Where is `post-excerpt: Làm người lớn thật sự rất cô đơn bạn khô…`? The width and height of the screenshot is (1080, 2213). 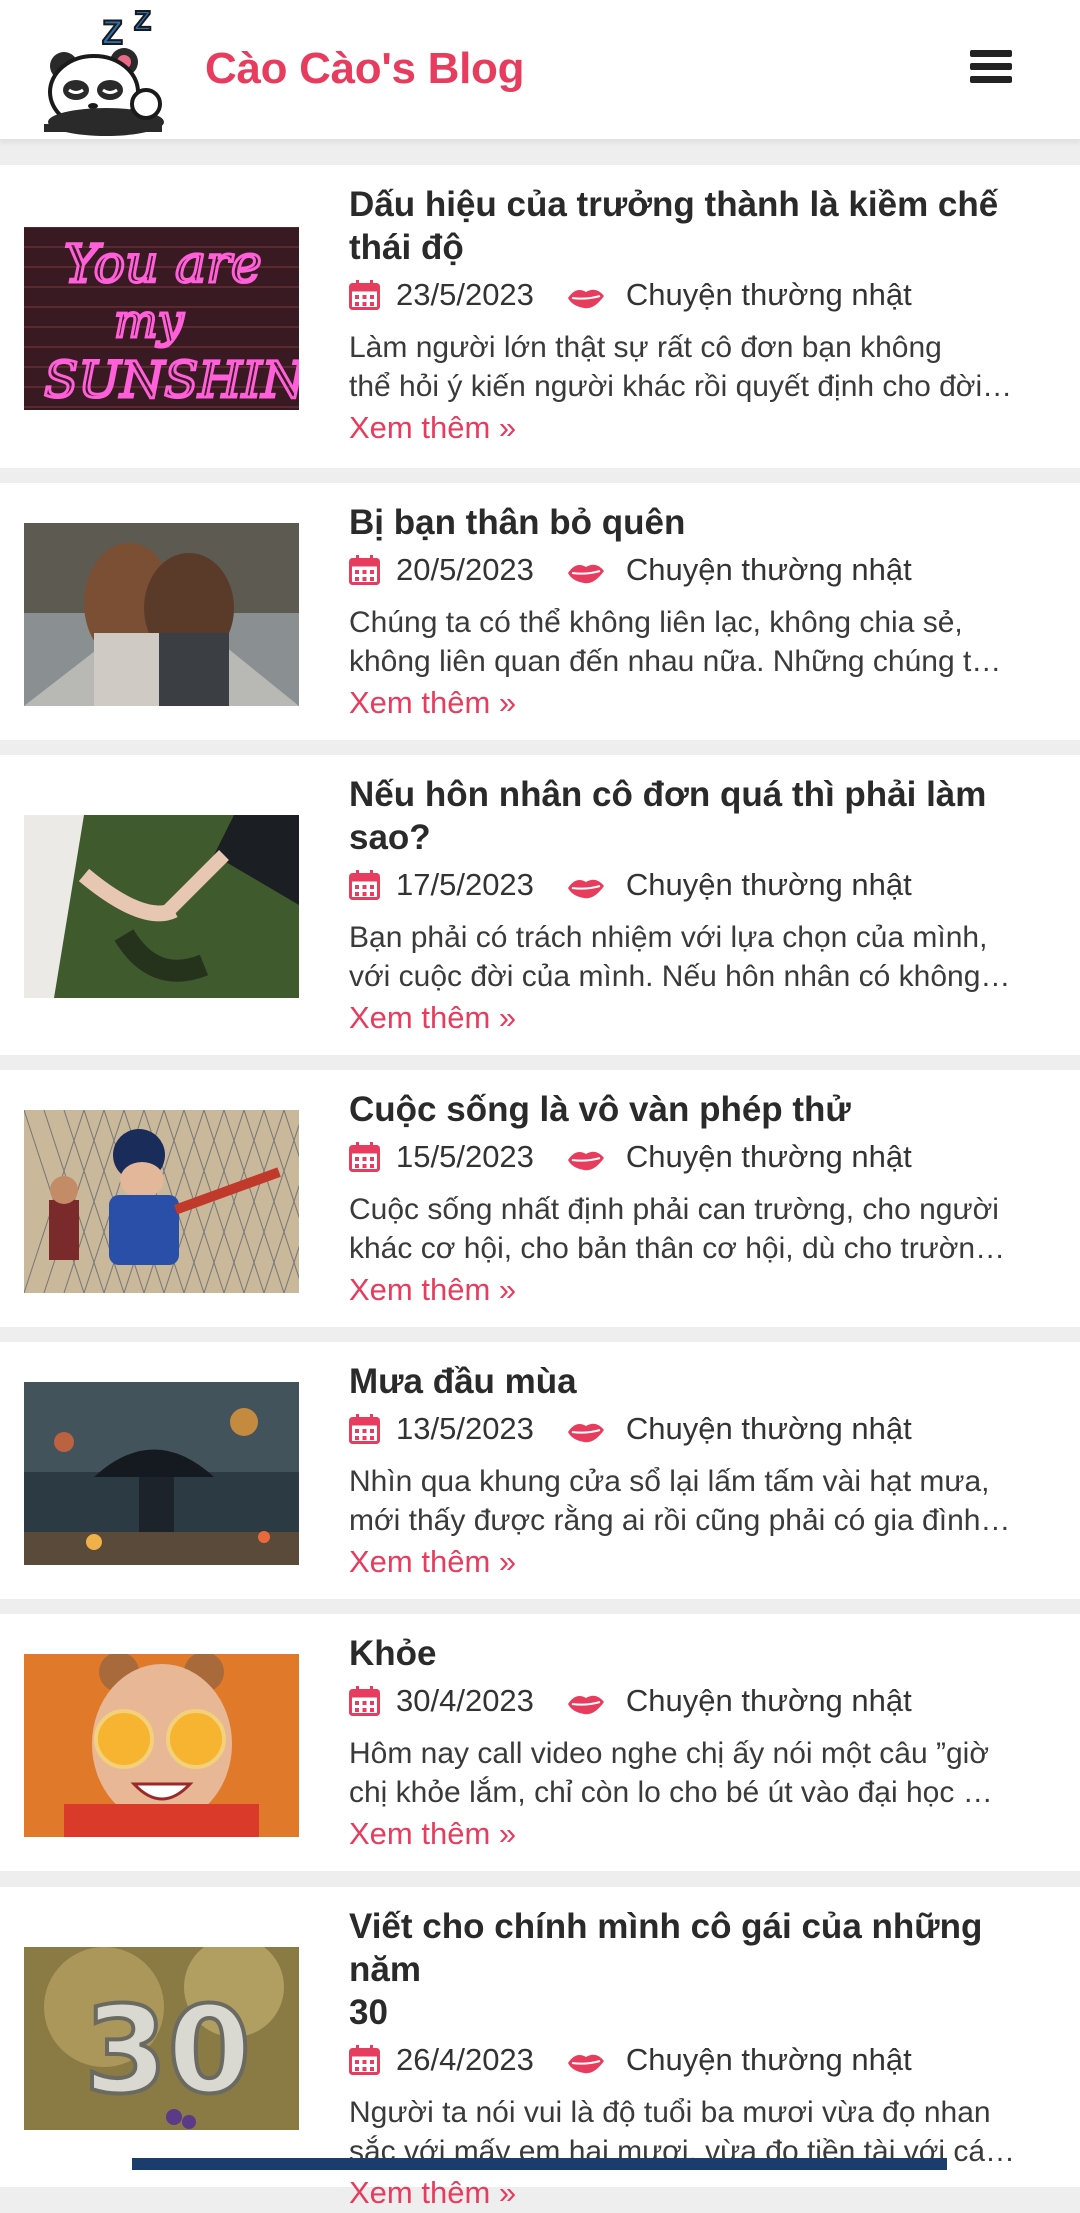 post-excerpt: Làm người lớn thật sự rất cô đơn bạn khô… is located at coordinates (706, 367).